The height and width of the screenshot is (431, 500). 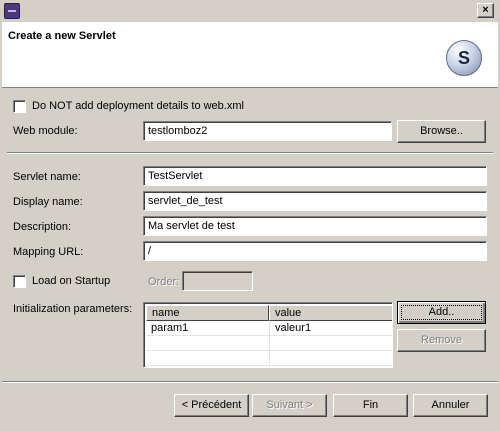 I want to click on description-field: Ma servlet de test, so click(x=315, y=226).